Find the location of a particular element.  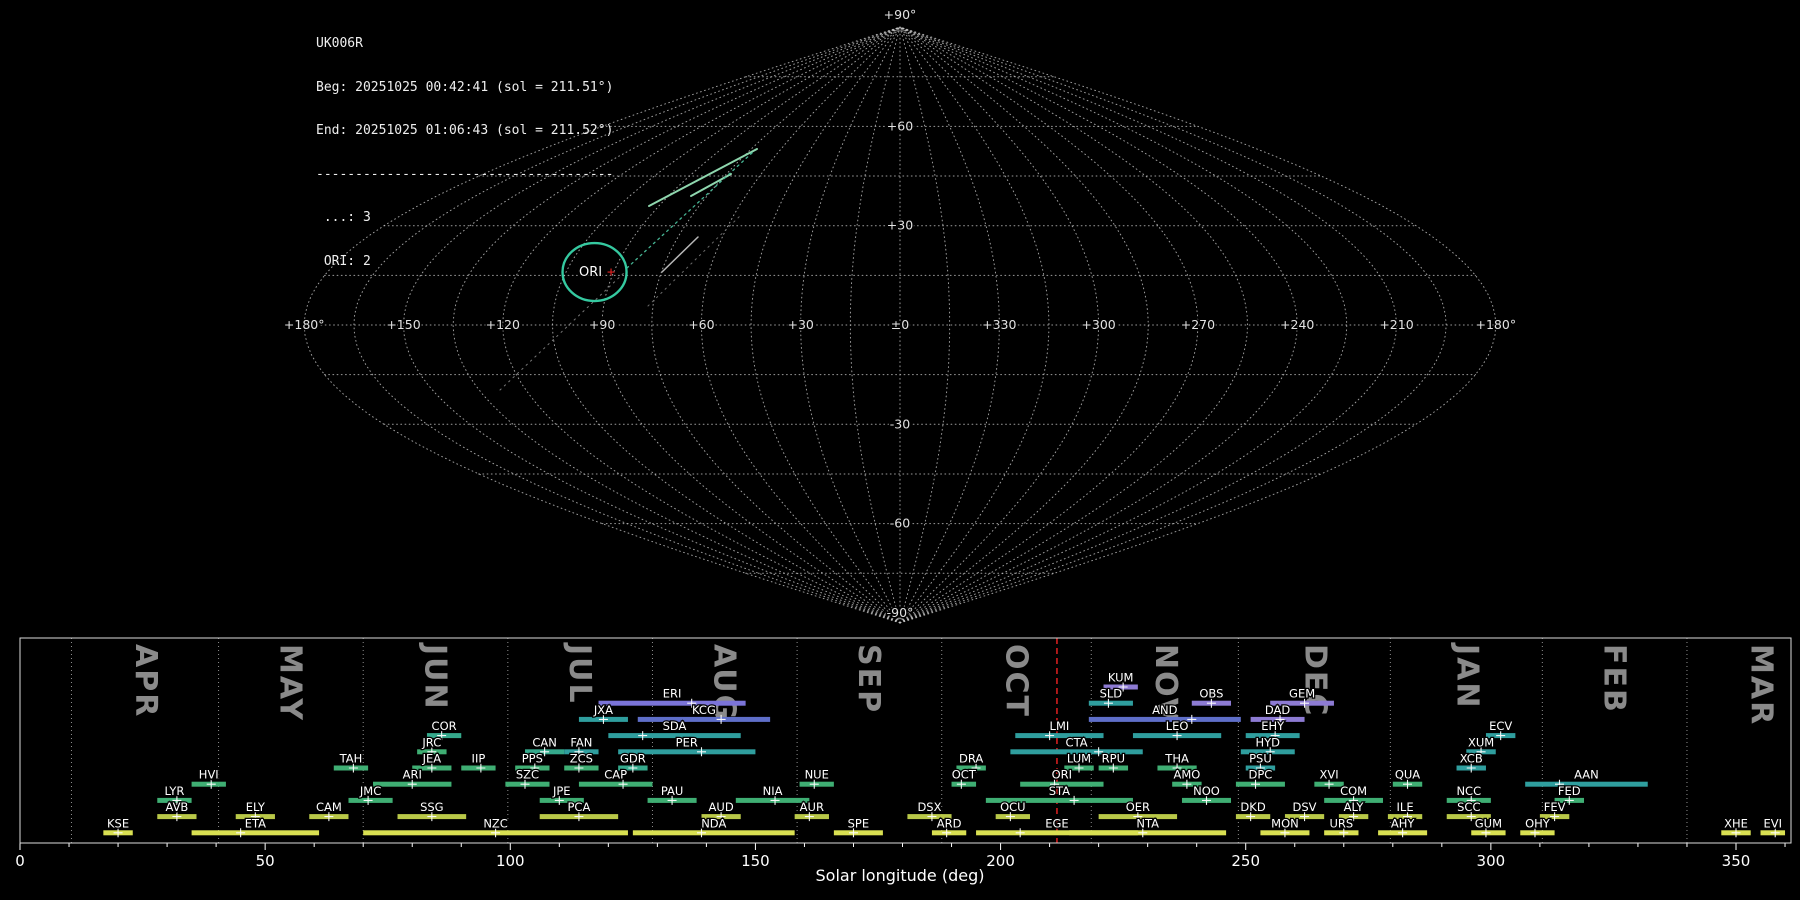

shower-label-FED: FED is located at coordinates (1569, 791).